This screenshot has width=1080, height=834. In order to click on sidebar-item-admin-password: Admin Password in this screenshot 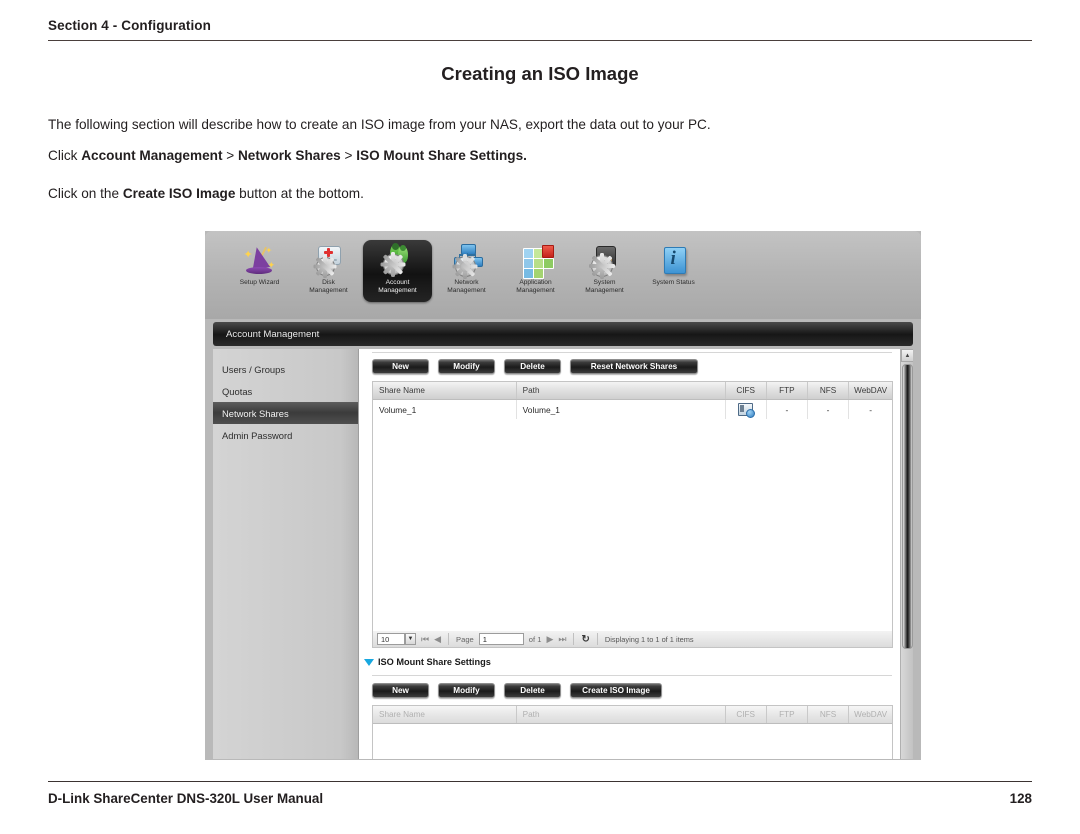, I will do `click(285, 435)`.